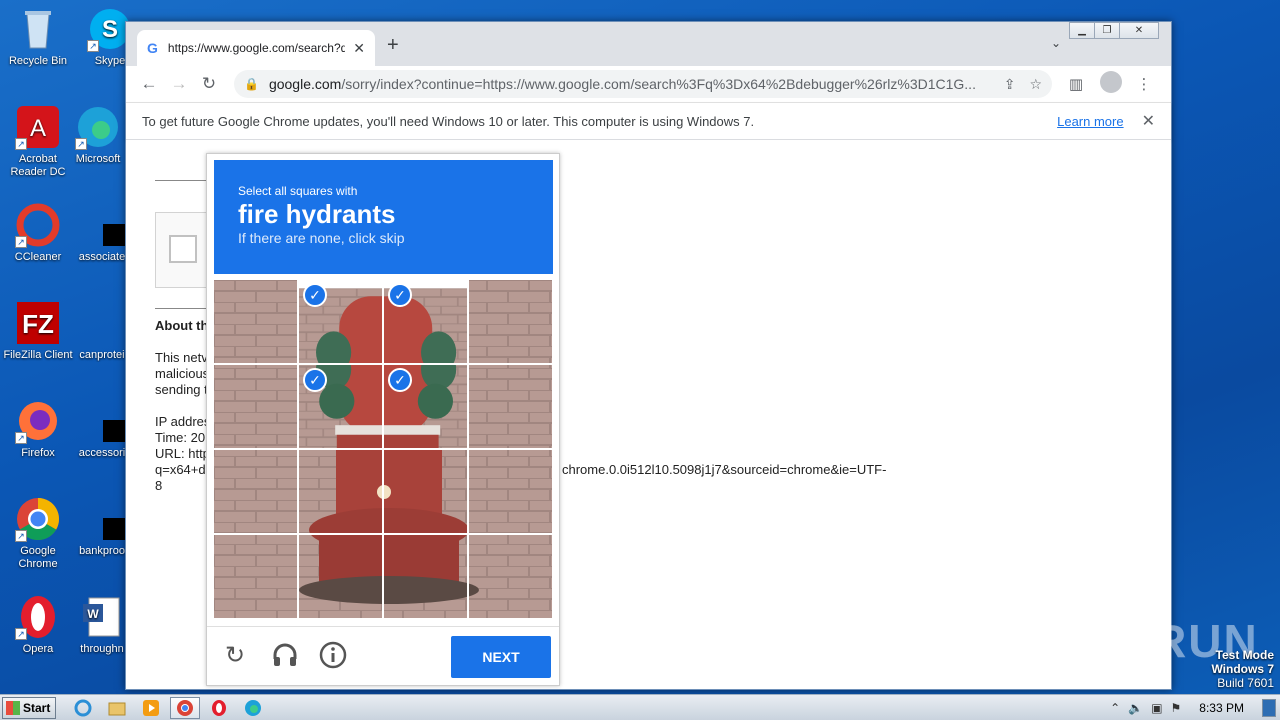  Describe the element at coordinates (209, 84) in the screenshot. I see `reload-button: ↻` at that location.